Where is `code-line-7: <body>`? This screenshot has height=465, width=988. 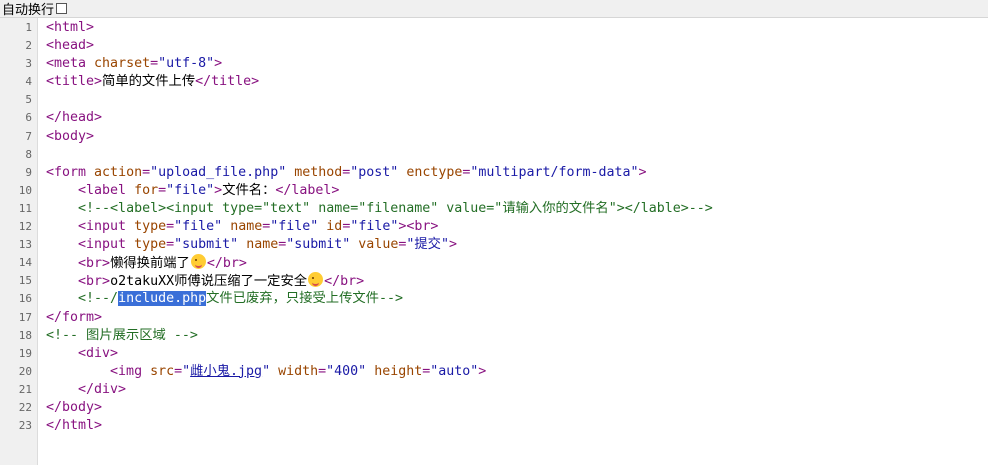
code-line-7: <body> is located at coordinates (517, 137).